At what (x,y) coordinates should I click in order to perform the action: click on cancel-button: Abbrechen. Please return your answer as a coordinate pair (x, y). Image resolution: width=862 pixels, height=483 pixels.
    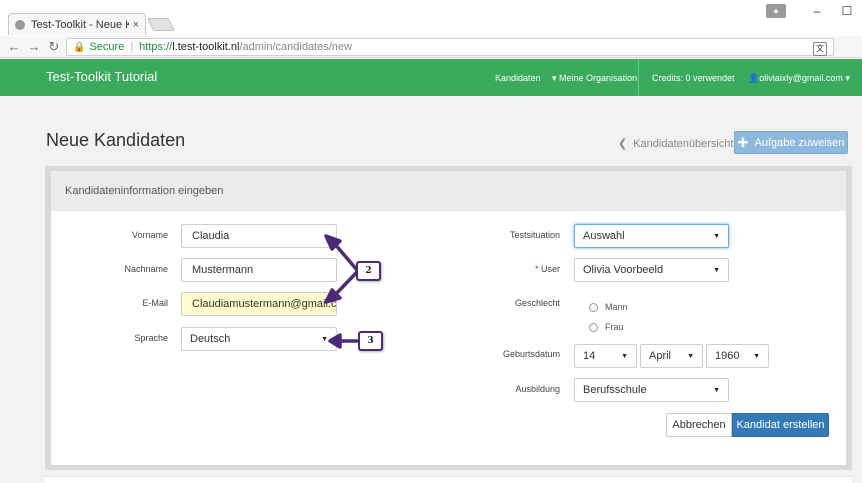
    Looking at the image, I should click on (699, 425).